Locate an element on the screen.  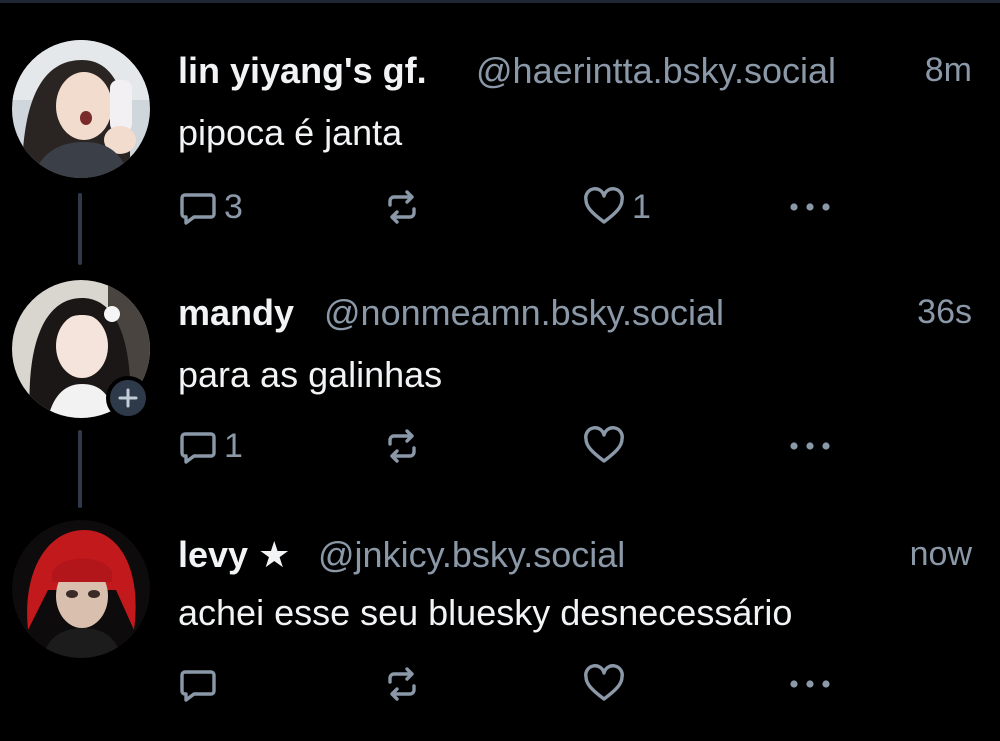
post-header: mandy @nonmeamn.bsky.social 36s is located at coordinates (575, 312).